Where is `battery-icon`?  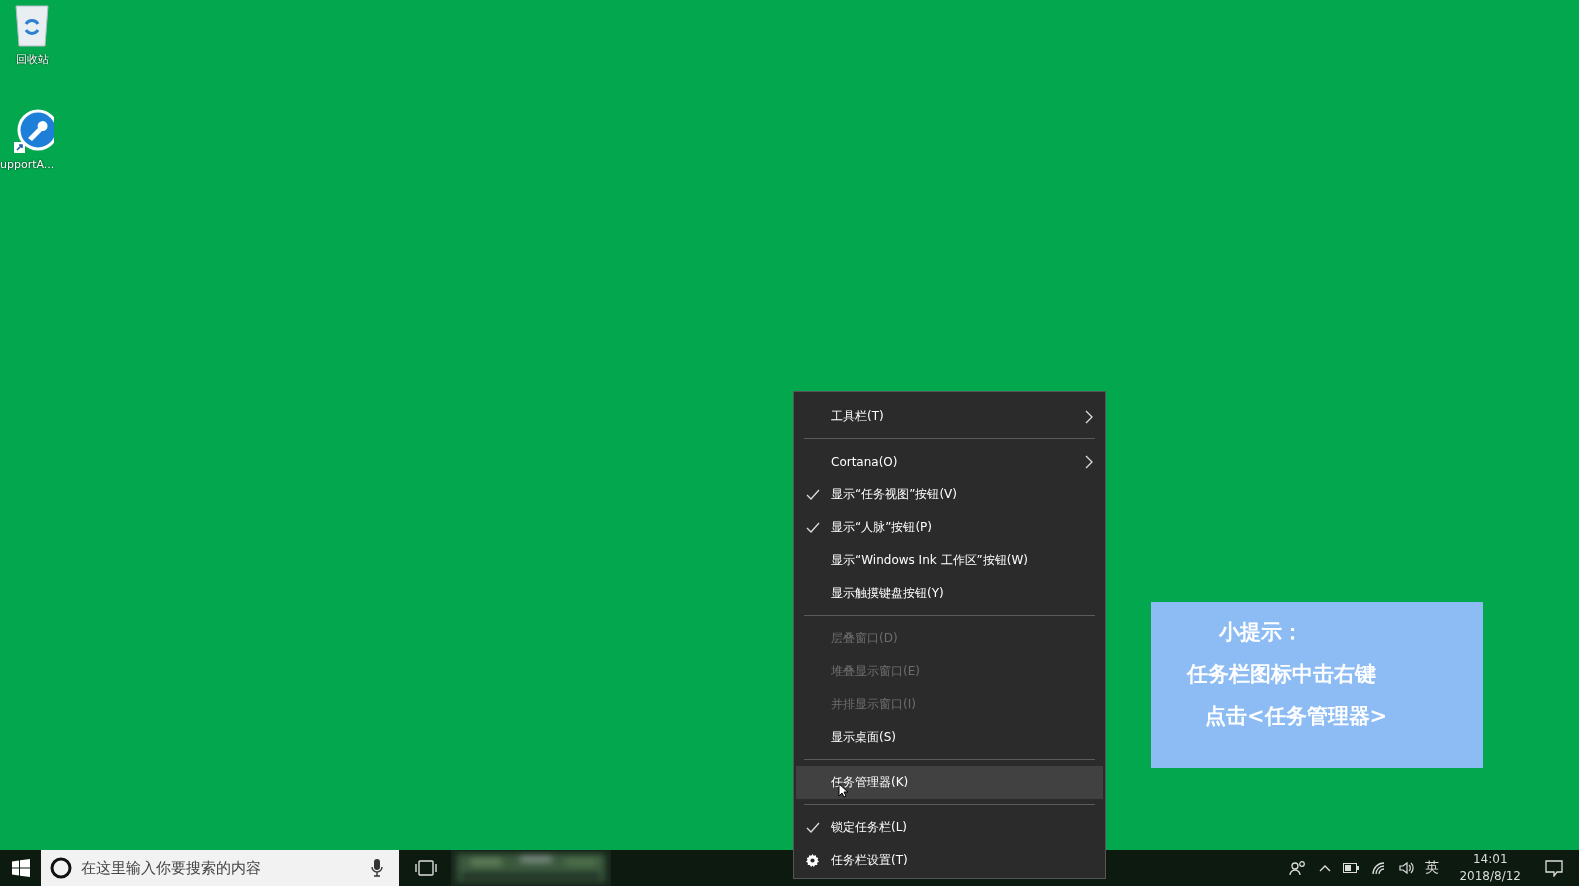
battery-icon is located at coordinates (1351, 868).